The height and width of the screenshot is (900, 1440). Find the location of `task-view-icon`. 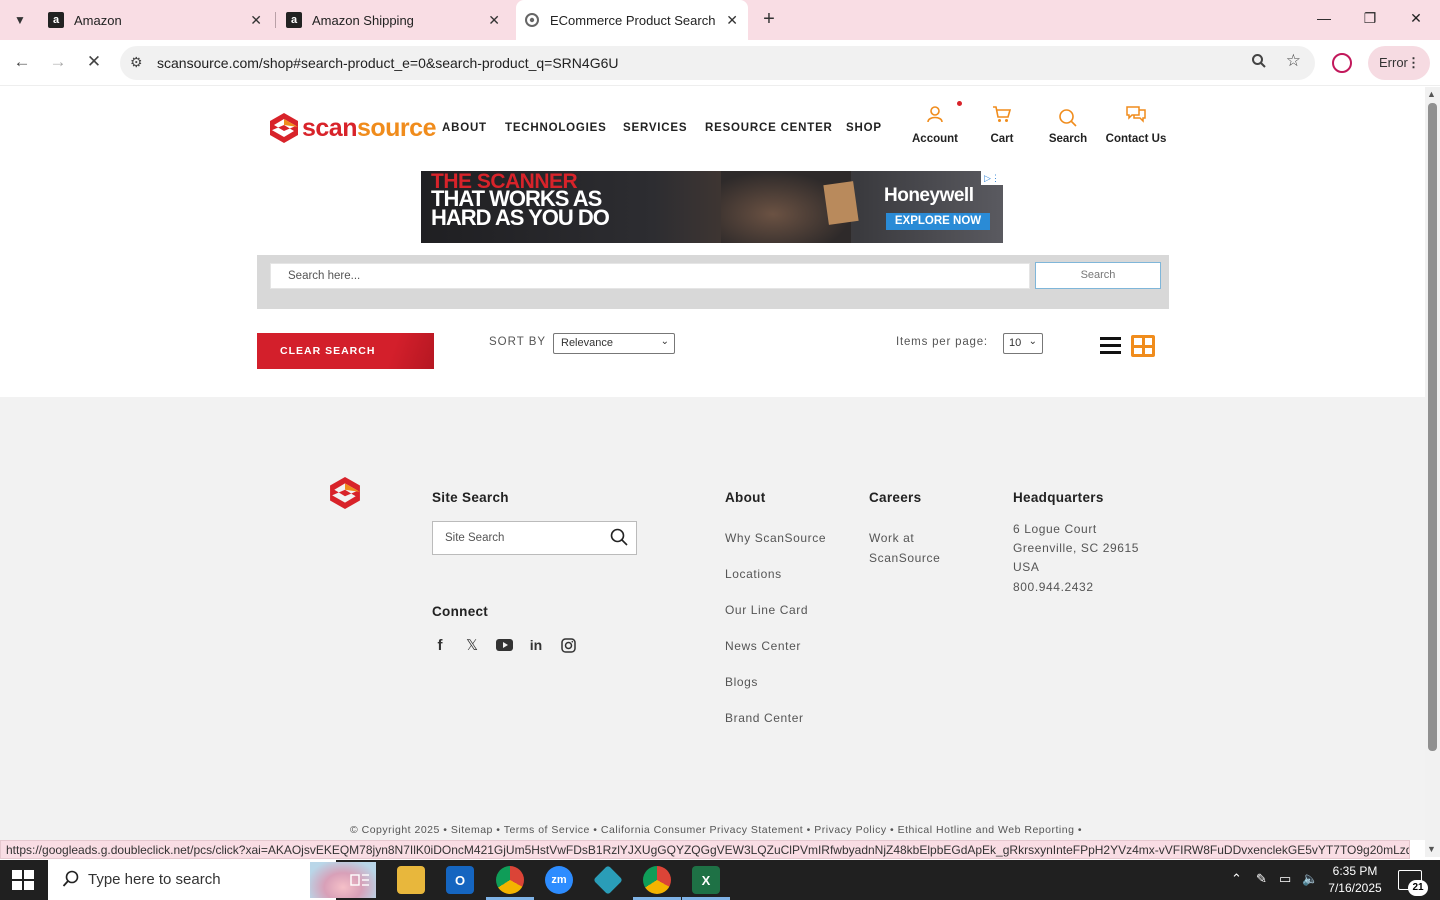

task-view-icon is located at coordinates (360, 880).